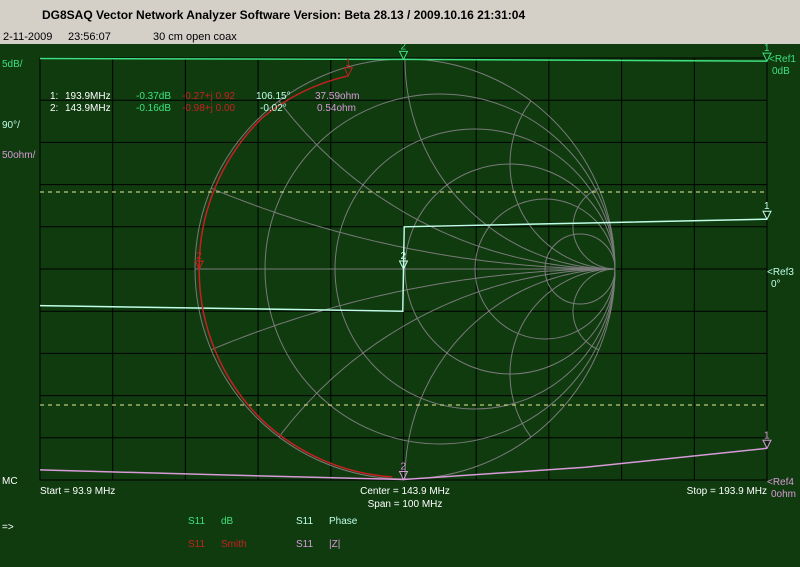 The width and height of the screenshot is (800, 567). Describe the element at coordinates (782, 59) in the screenshot. I see `ref1-label: <Ref1` at that location.